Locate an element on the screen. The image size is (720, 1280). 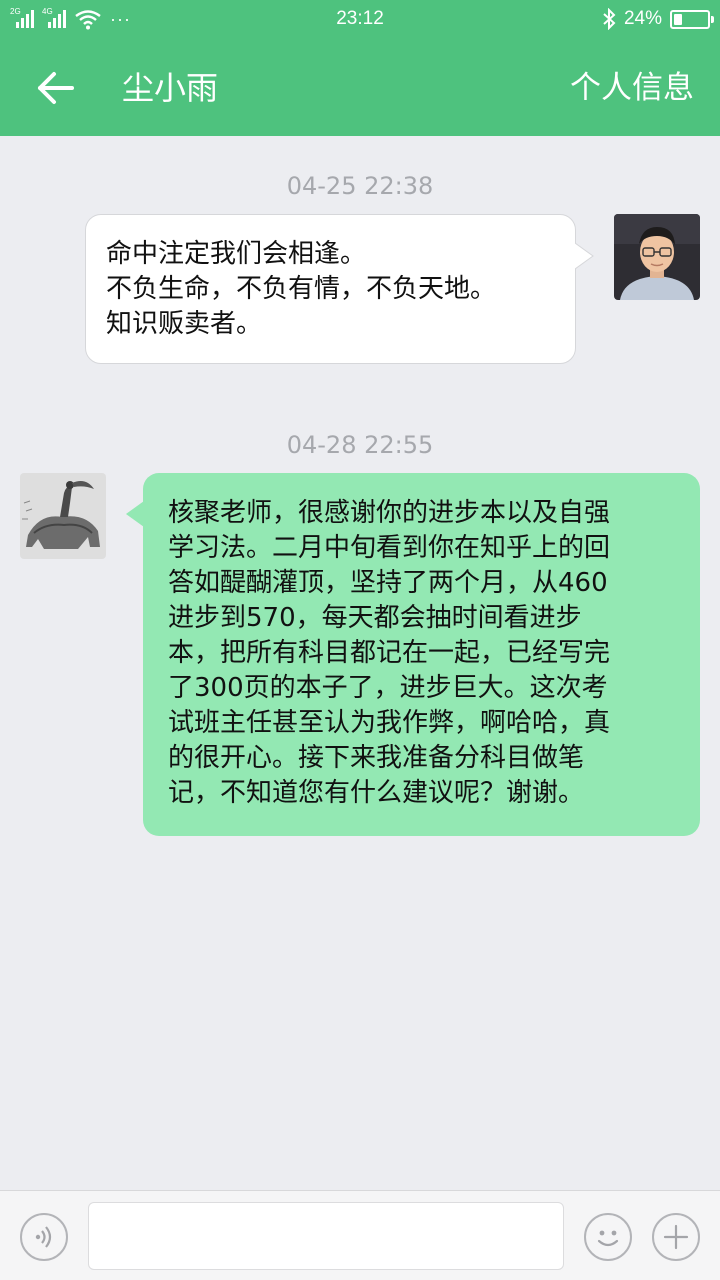
emoji-icon is located at coordinates (608, 1238).